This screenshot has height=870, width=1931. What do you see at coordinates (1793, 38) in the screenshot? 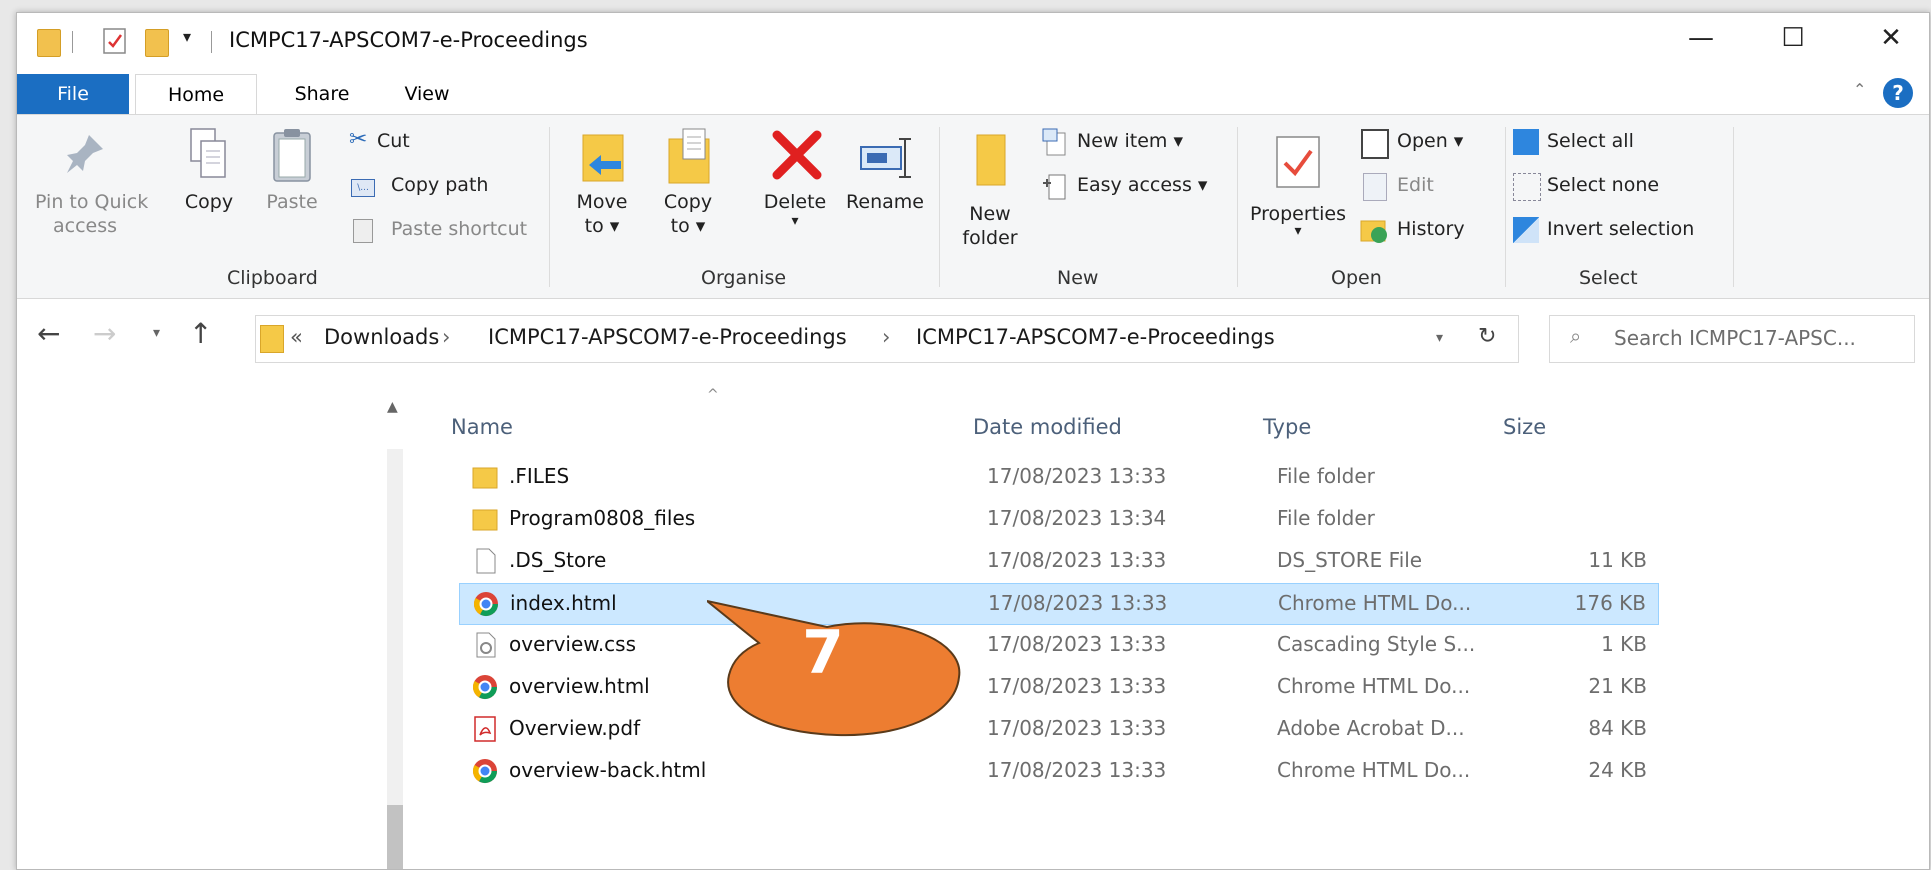
I see `maximize-button: ☐` at bounding box center [1793, 38].